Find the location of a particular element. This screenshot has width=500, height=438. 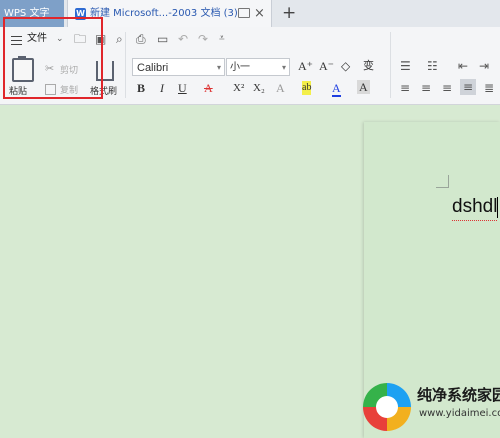

margin-corner-mark is located at coordinates (442, 181).